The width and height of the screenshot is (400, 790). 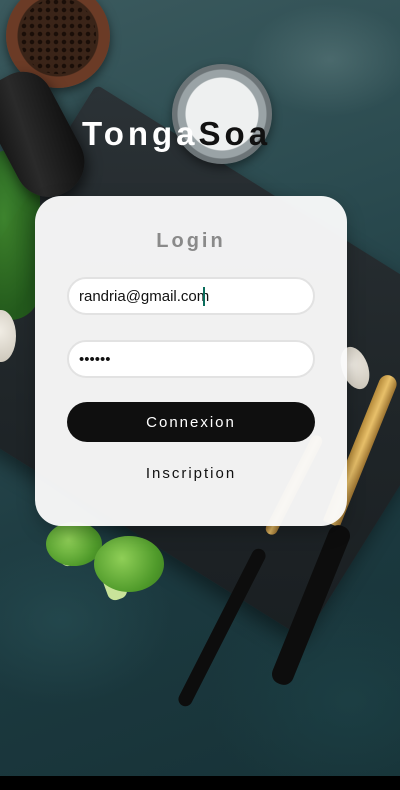 I want to click on connexion-button: Connexion, so click(x=191, y=422).